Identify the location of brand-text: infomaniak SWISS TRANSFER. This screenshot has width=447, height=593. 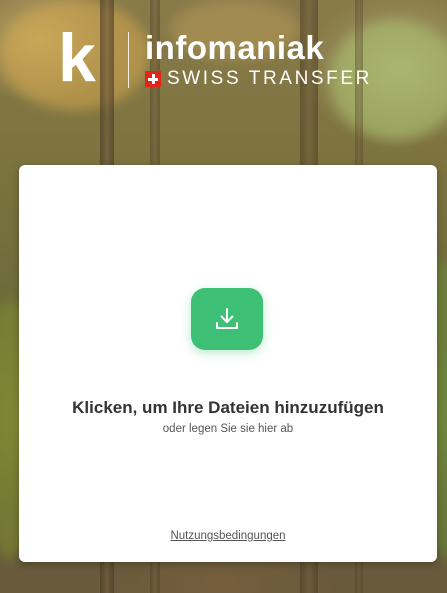
(258, 60).